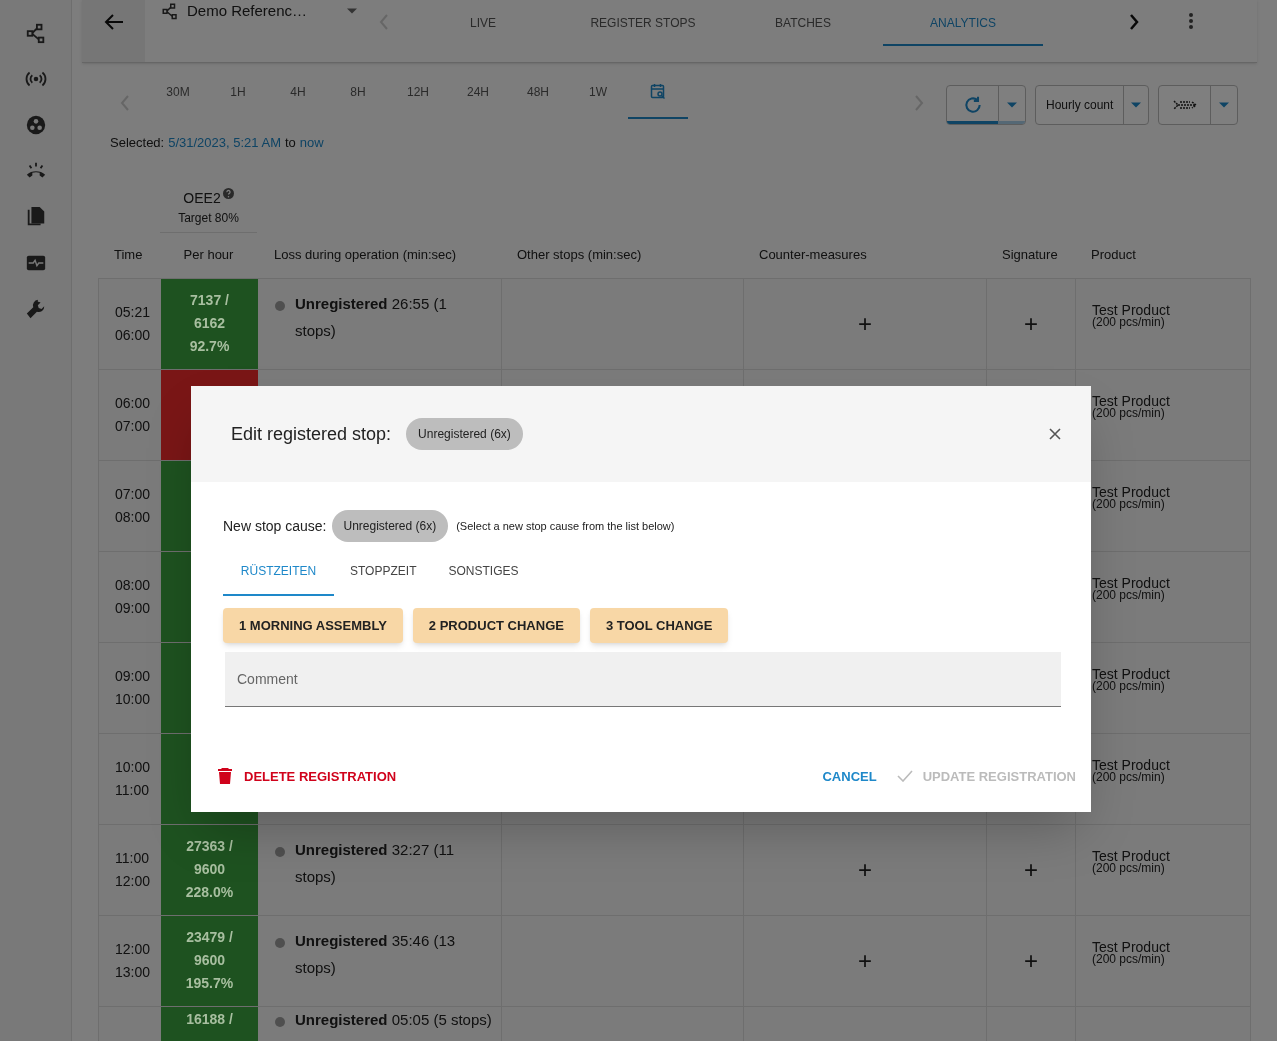  Describe the element at coordinates (238, 97) in the screenshot. I see `time-range-tab: 1H` at that location.